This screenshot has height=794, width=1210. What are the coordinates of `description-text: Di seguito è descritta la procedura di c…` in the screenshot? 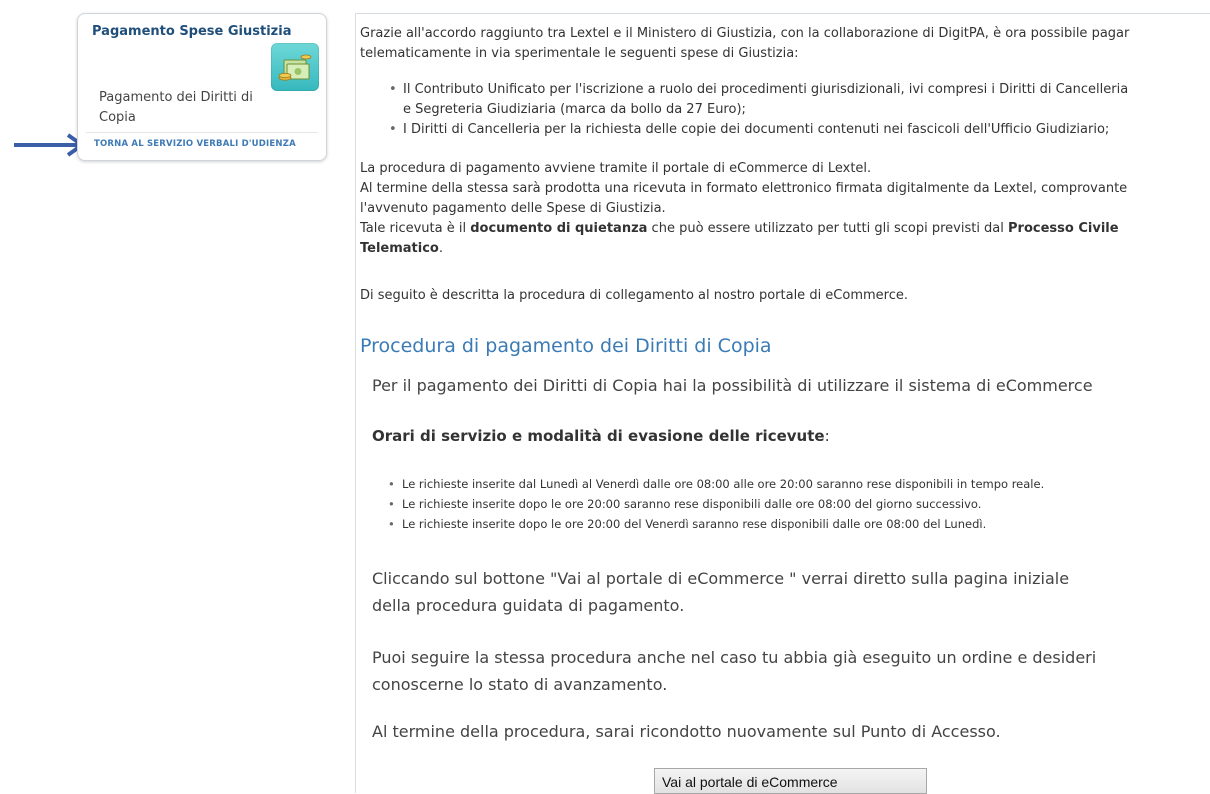 It's located at (634, 295).